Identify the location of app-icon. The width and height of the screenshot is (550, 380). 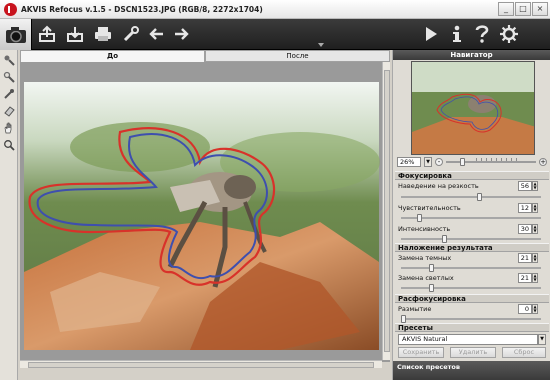
(10, 9).